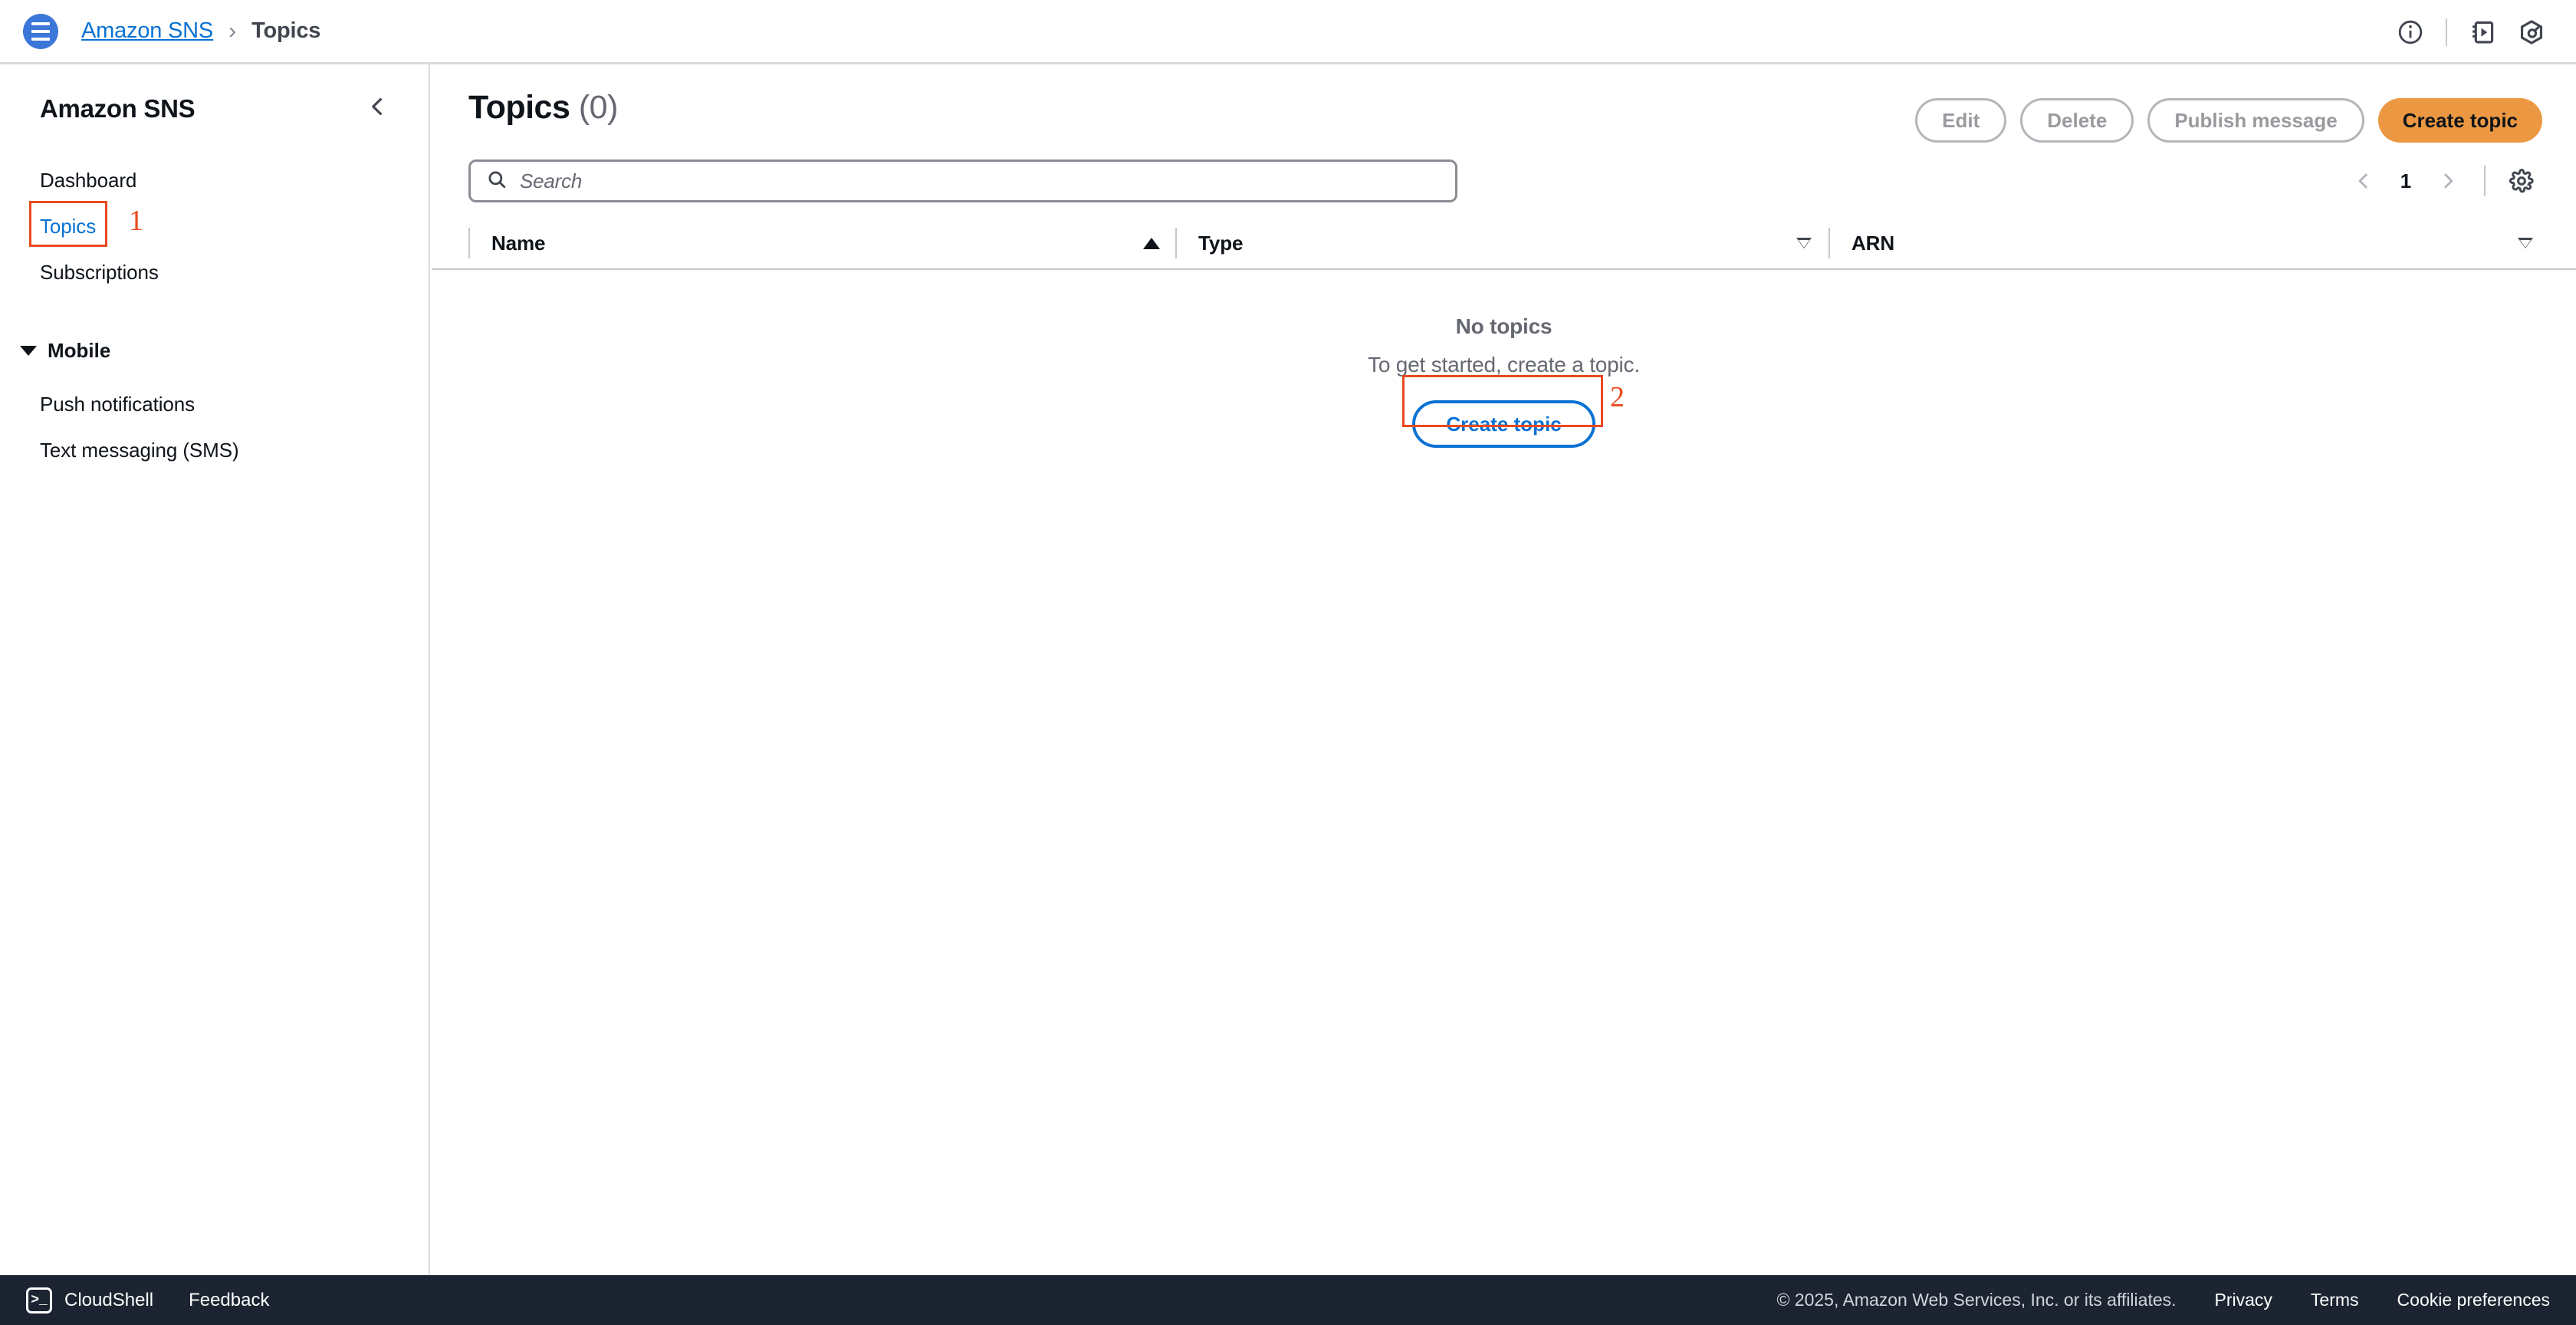  Describe the element at coordinates (1152, 243) in the screenshot. I see `sort-ascending-icon` at that location.